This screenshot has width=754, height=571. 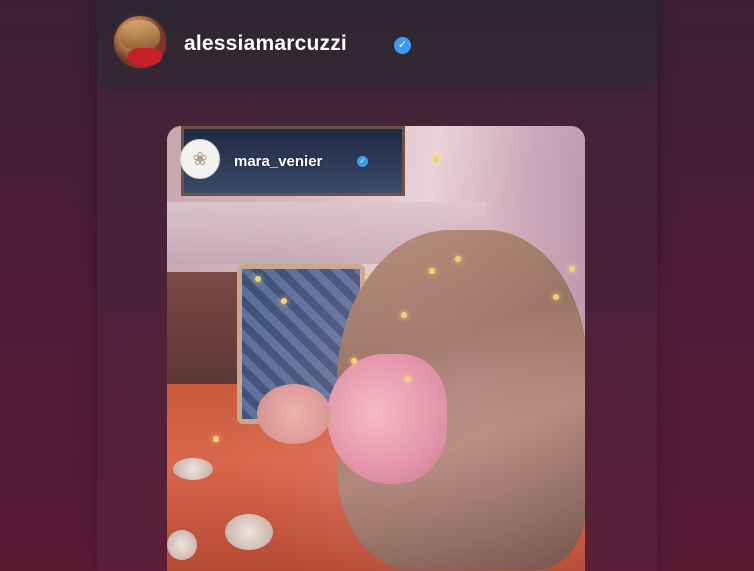 I want to click on profile-username: alessiamarcuzzi, so click(x=265, y=44).